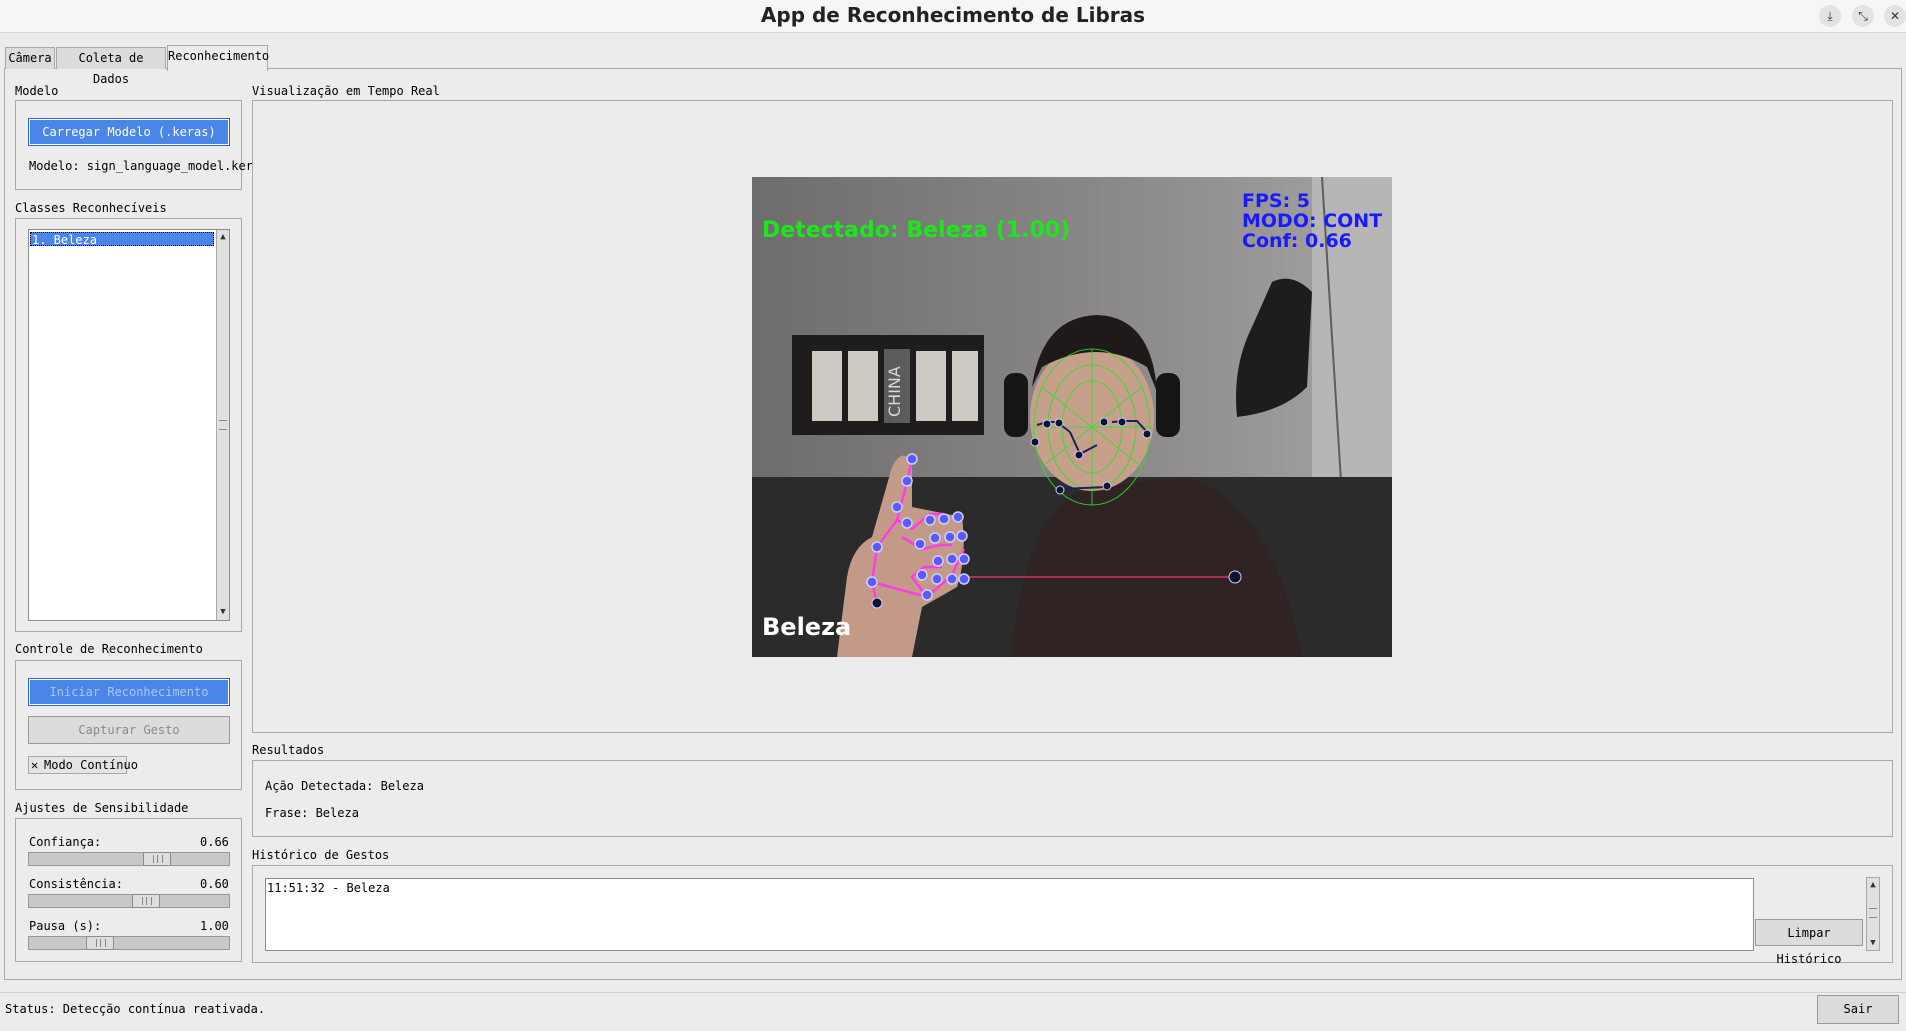 This screenshot has height=1031, width=1906. I want to click on consistency-slider-thumb, so click(146, 901).